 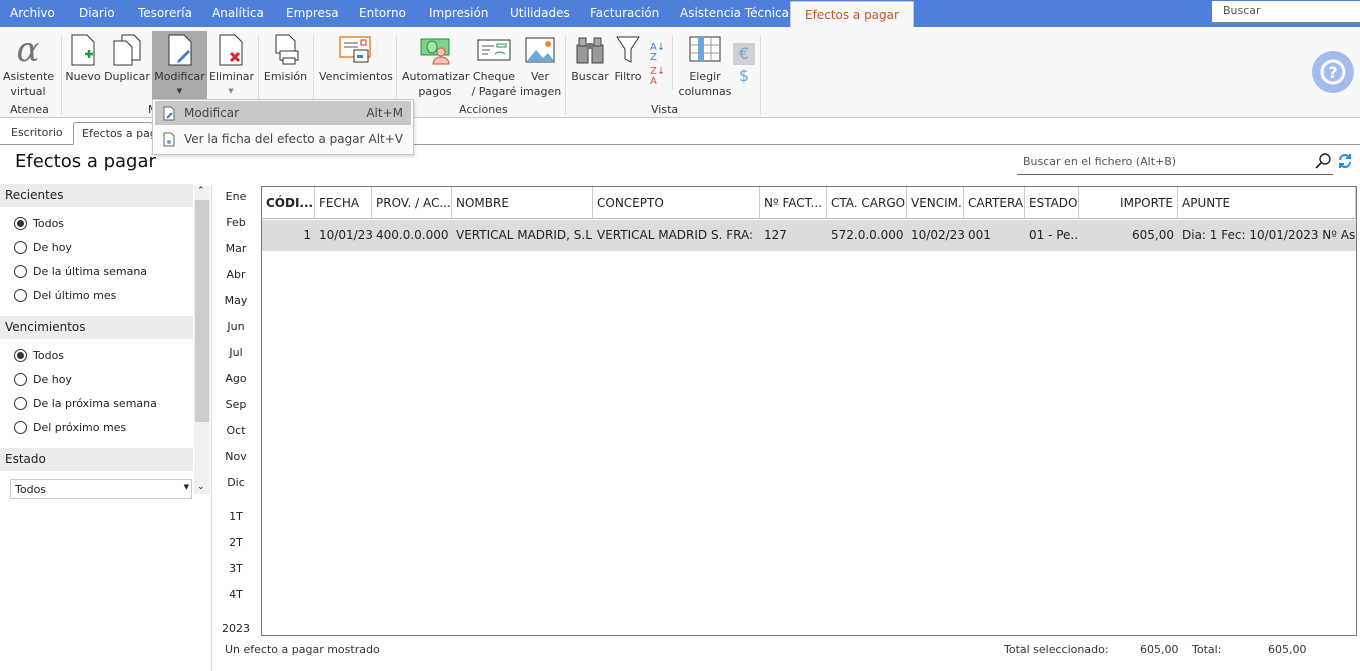 I want to click on month-filter-6: Jul, so click(x=236, y=352).